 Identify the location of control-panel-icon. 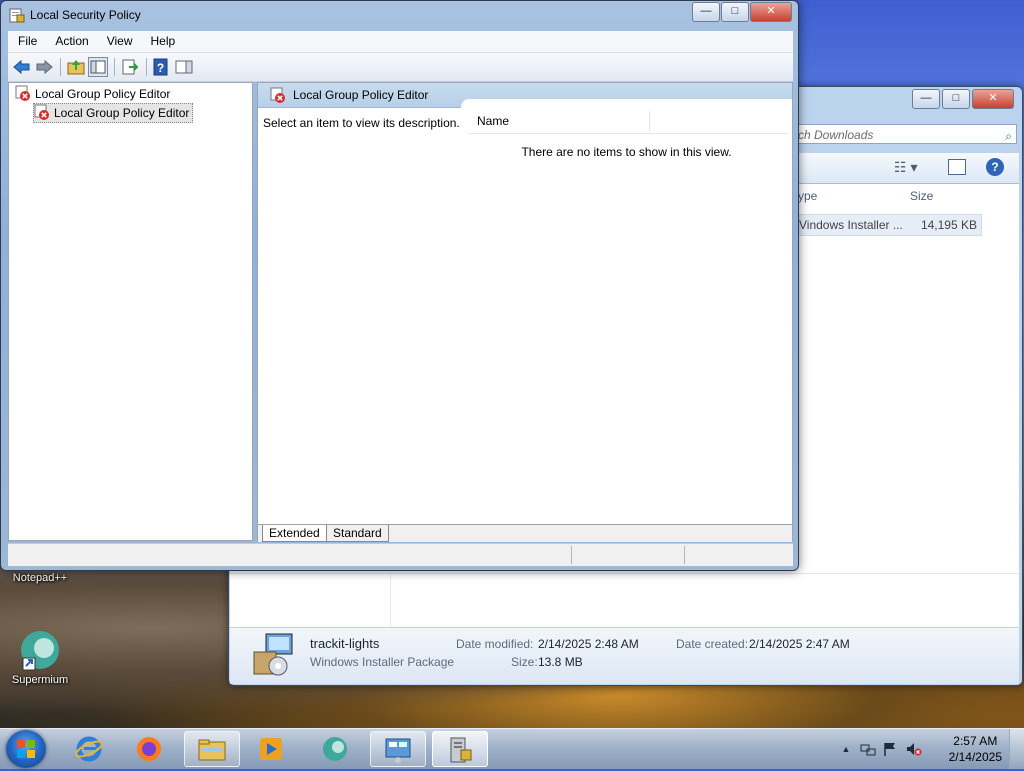
(398, 750).